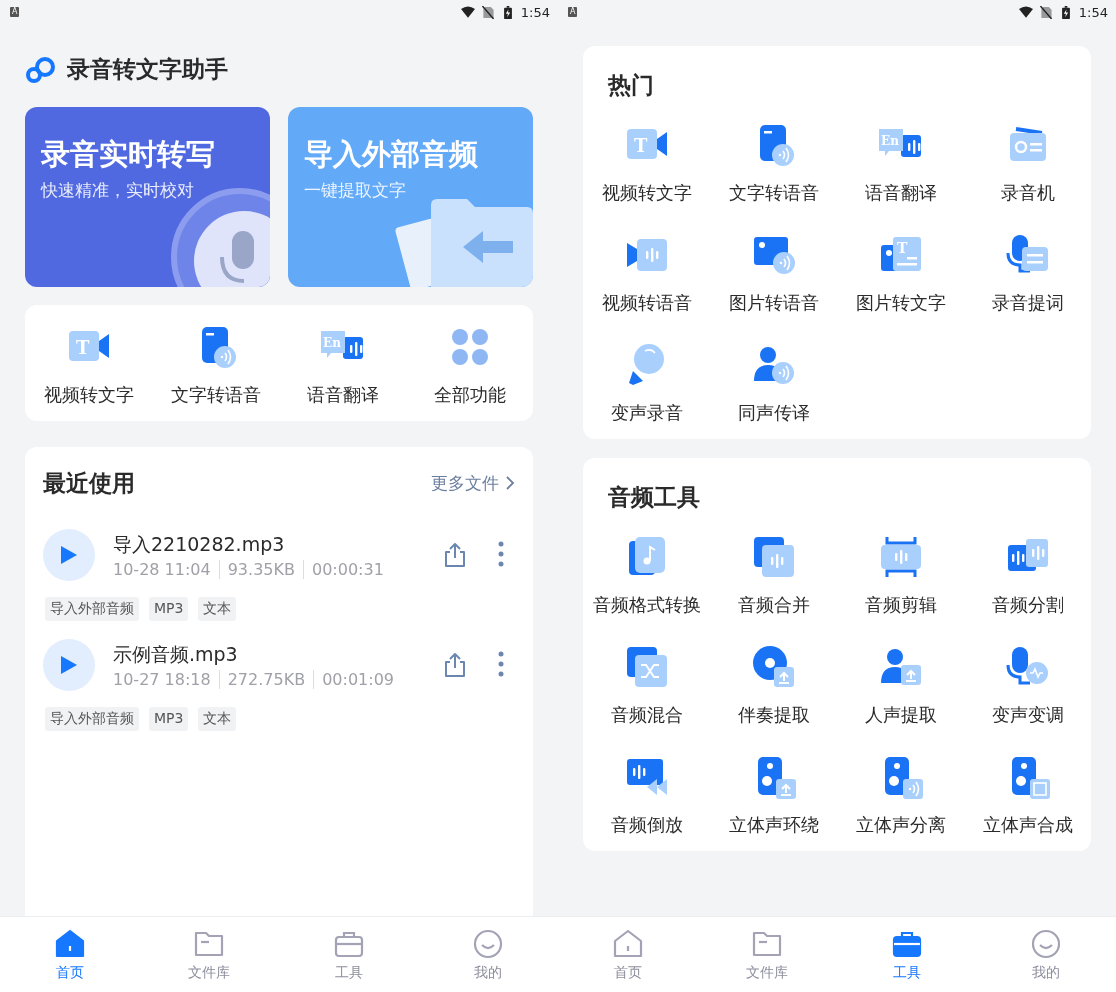 The image size is (1116, 992). What do you see at coordinates (128, 154) in the screenshot?
I see `banner-title: 录音实时转写` at bounding box center [128, 154].